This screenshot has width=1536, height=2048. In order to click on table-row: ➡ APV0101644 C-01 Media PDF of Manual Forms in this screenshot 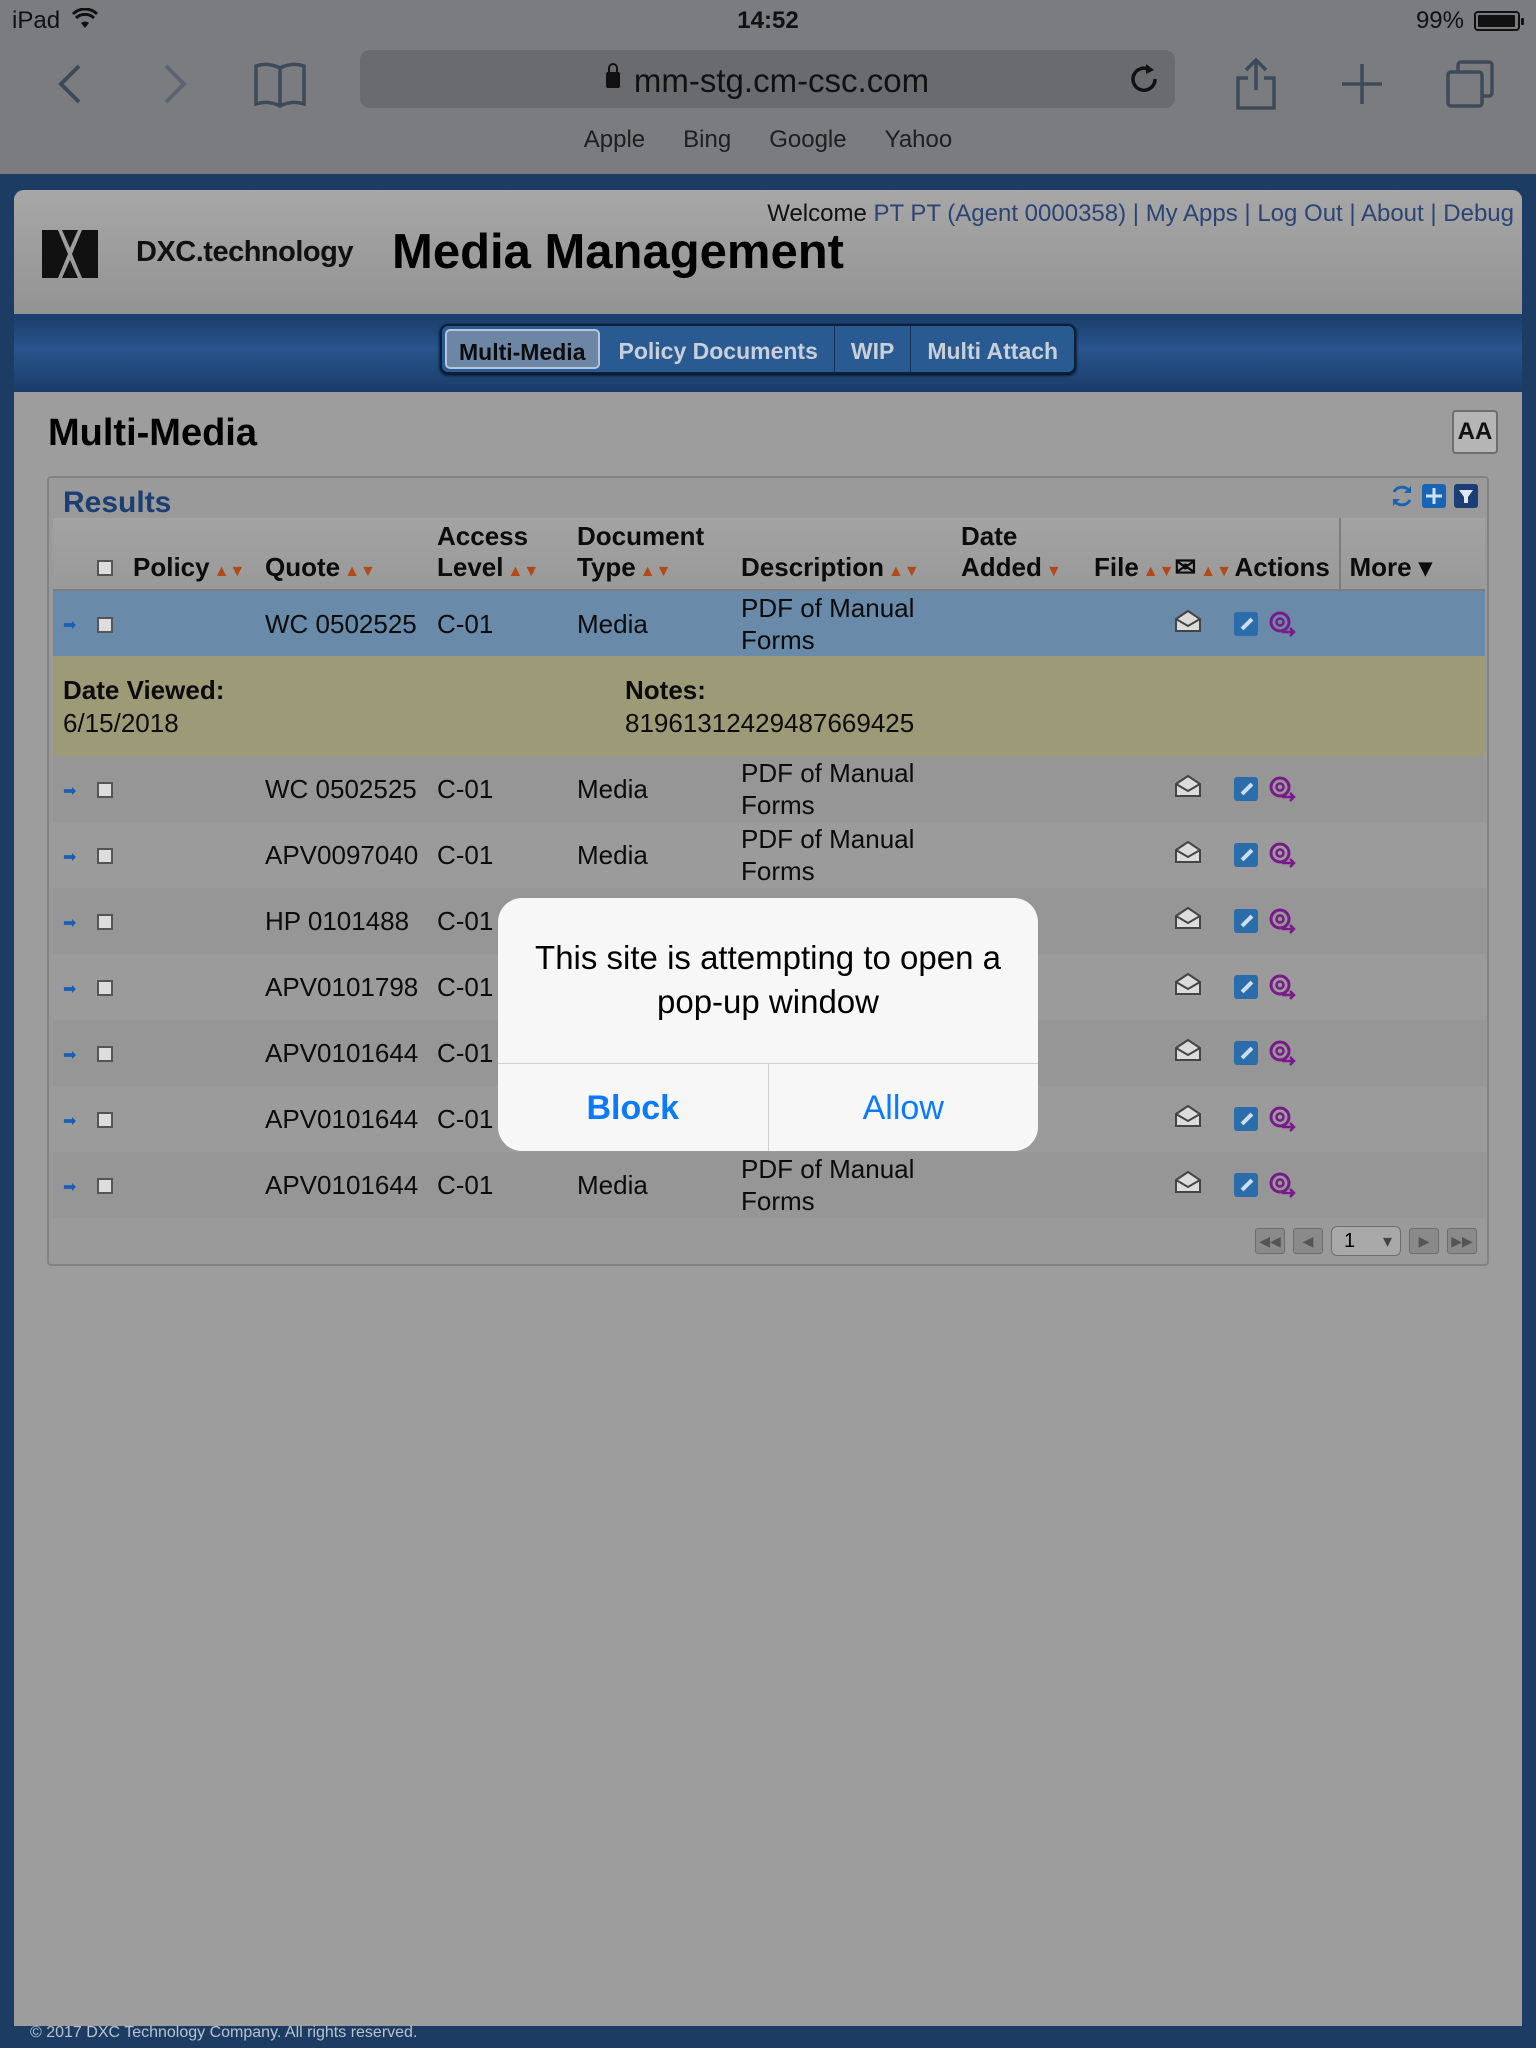, I will do `click(769, 1185)`.